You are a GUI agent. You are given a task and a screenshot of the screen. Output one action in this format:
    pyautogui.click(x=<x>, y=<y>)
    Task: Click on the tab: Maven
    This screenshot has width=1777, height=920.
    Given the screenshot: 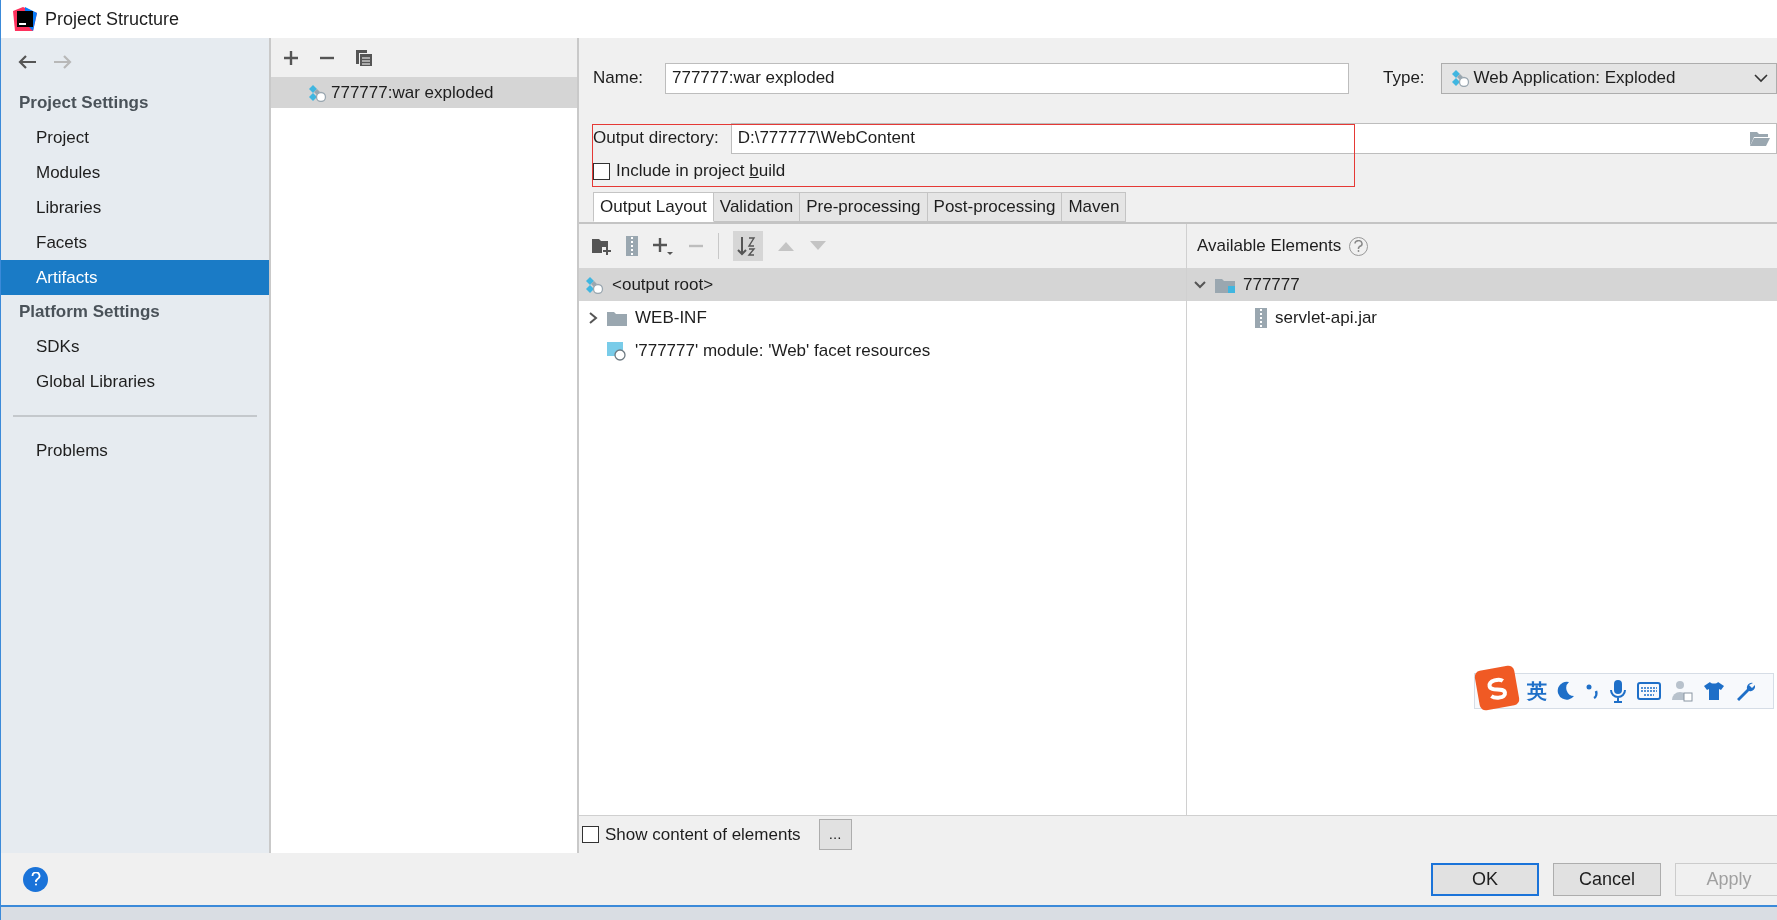 What is the action you would take?
    pyautogui.click(x=1094, y=207)
    